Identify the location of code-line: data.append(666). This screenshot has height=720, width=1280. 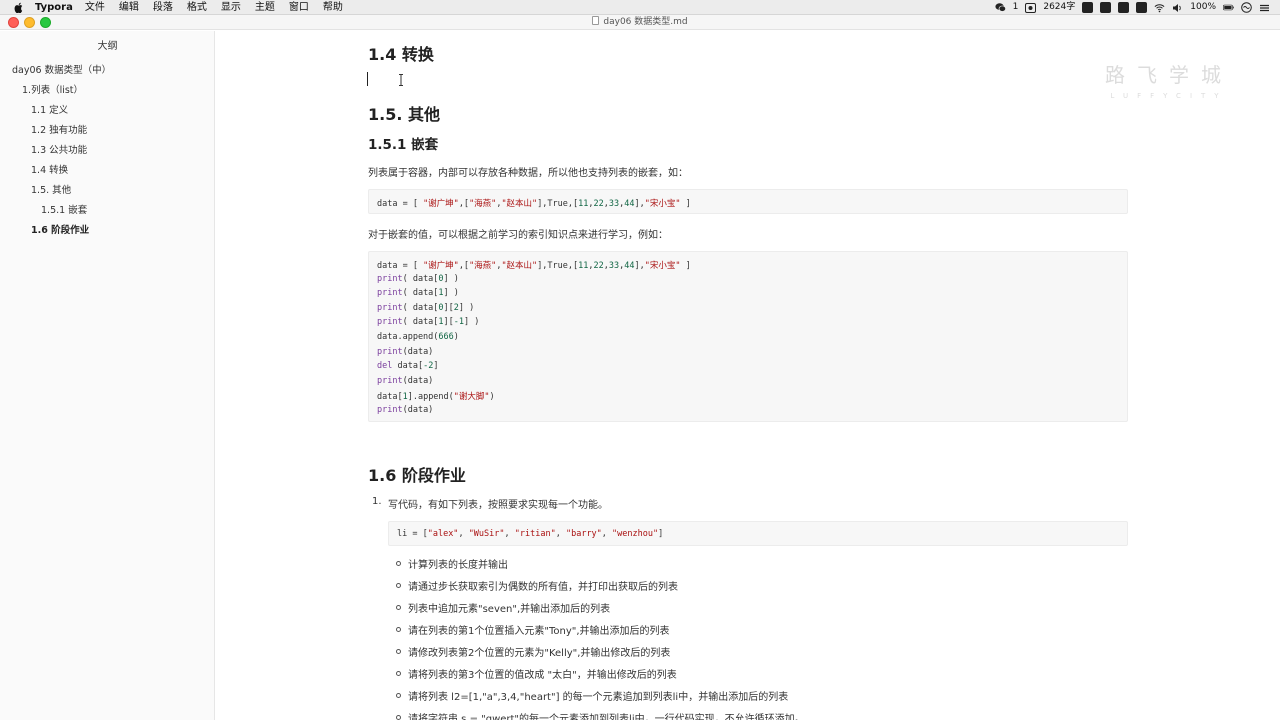
(418, 337).